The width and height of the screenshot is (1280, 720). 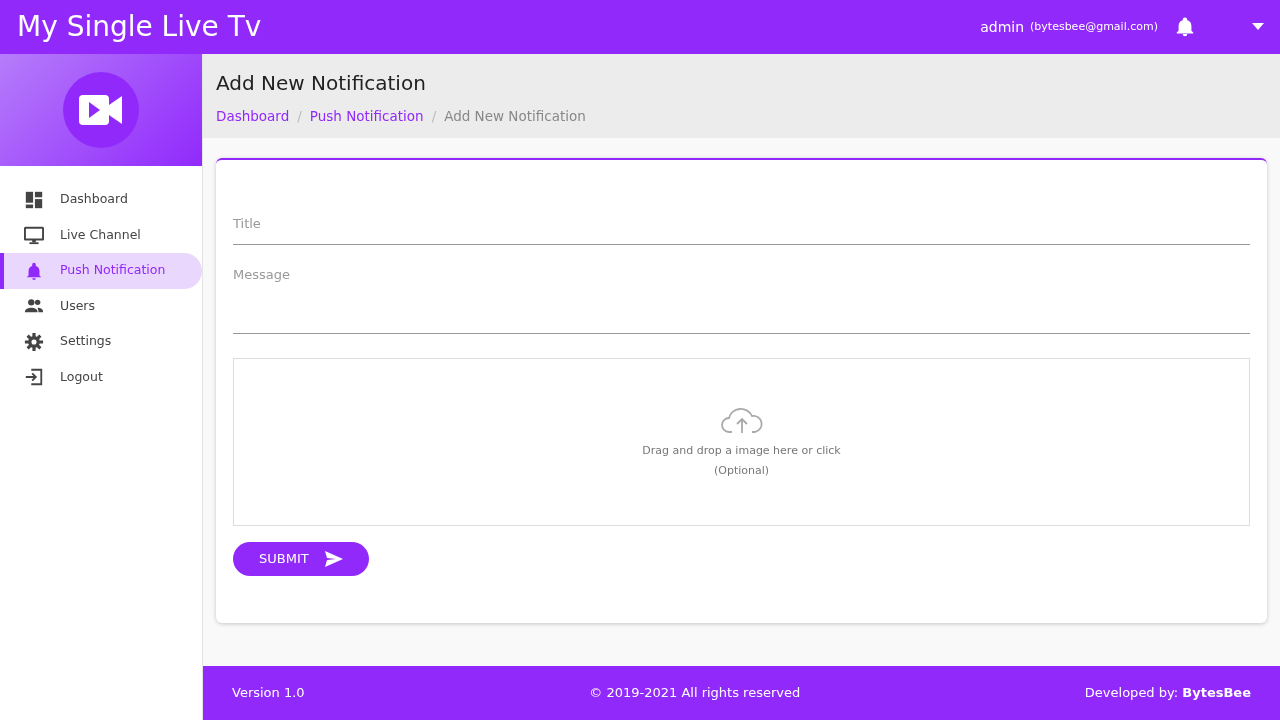 What do you see at coordinates (101, 306) in the screenshot?
I see `sidebar-item: Users` at bounding box center [101, 306].